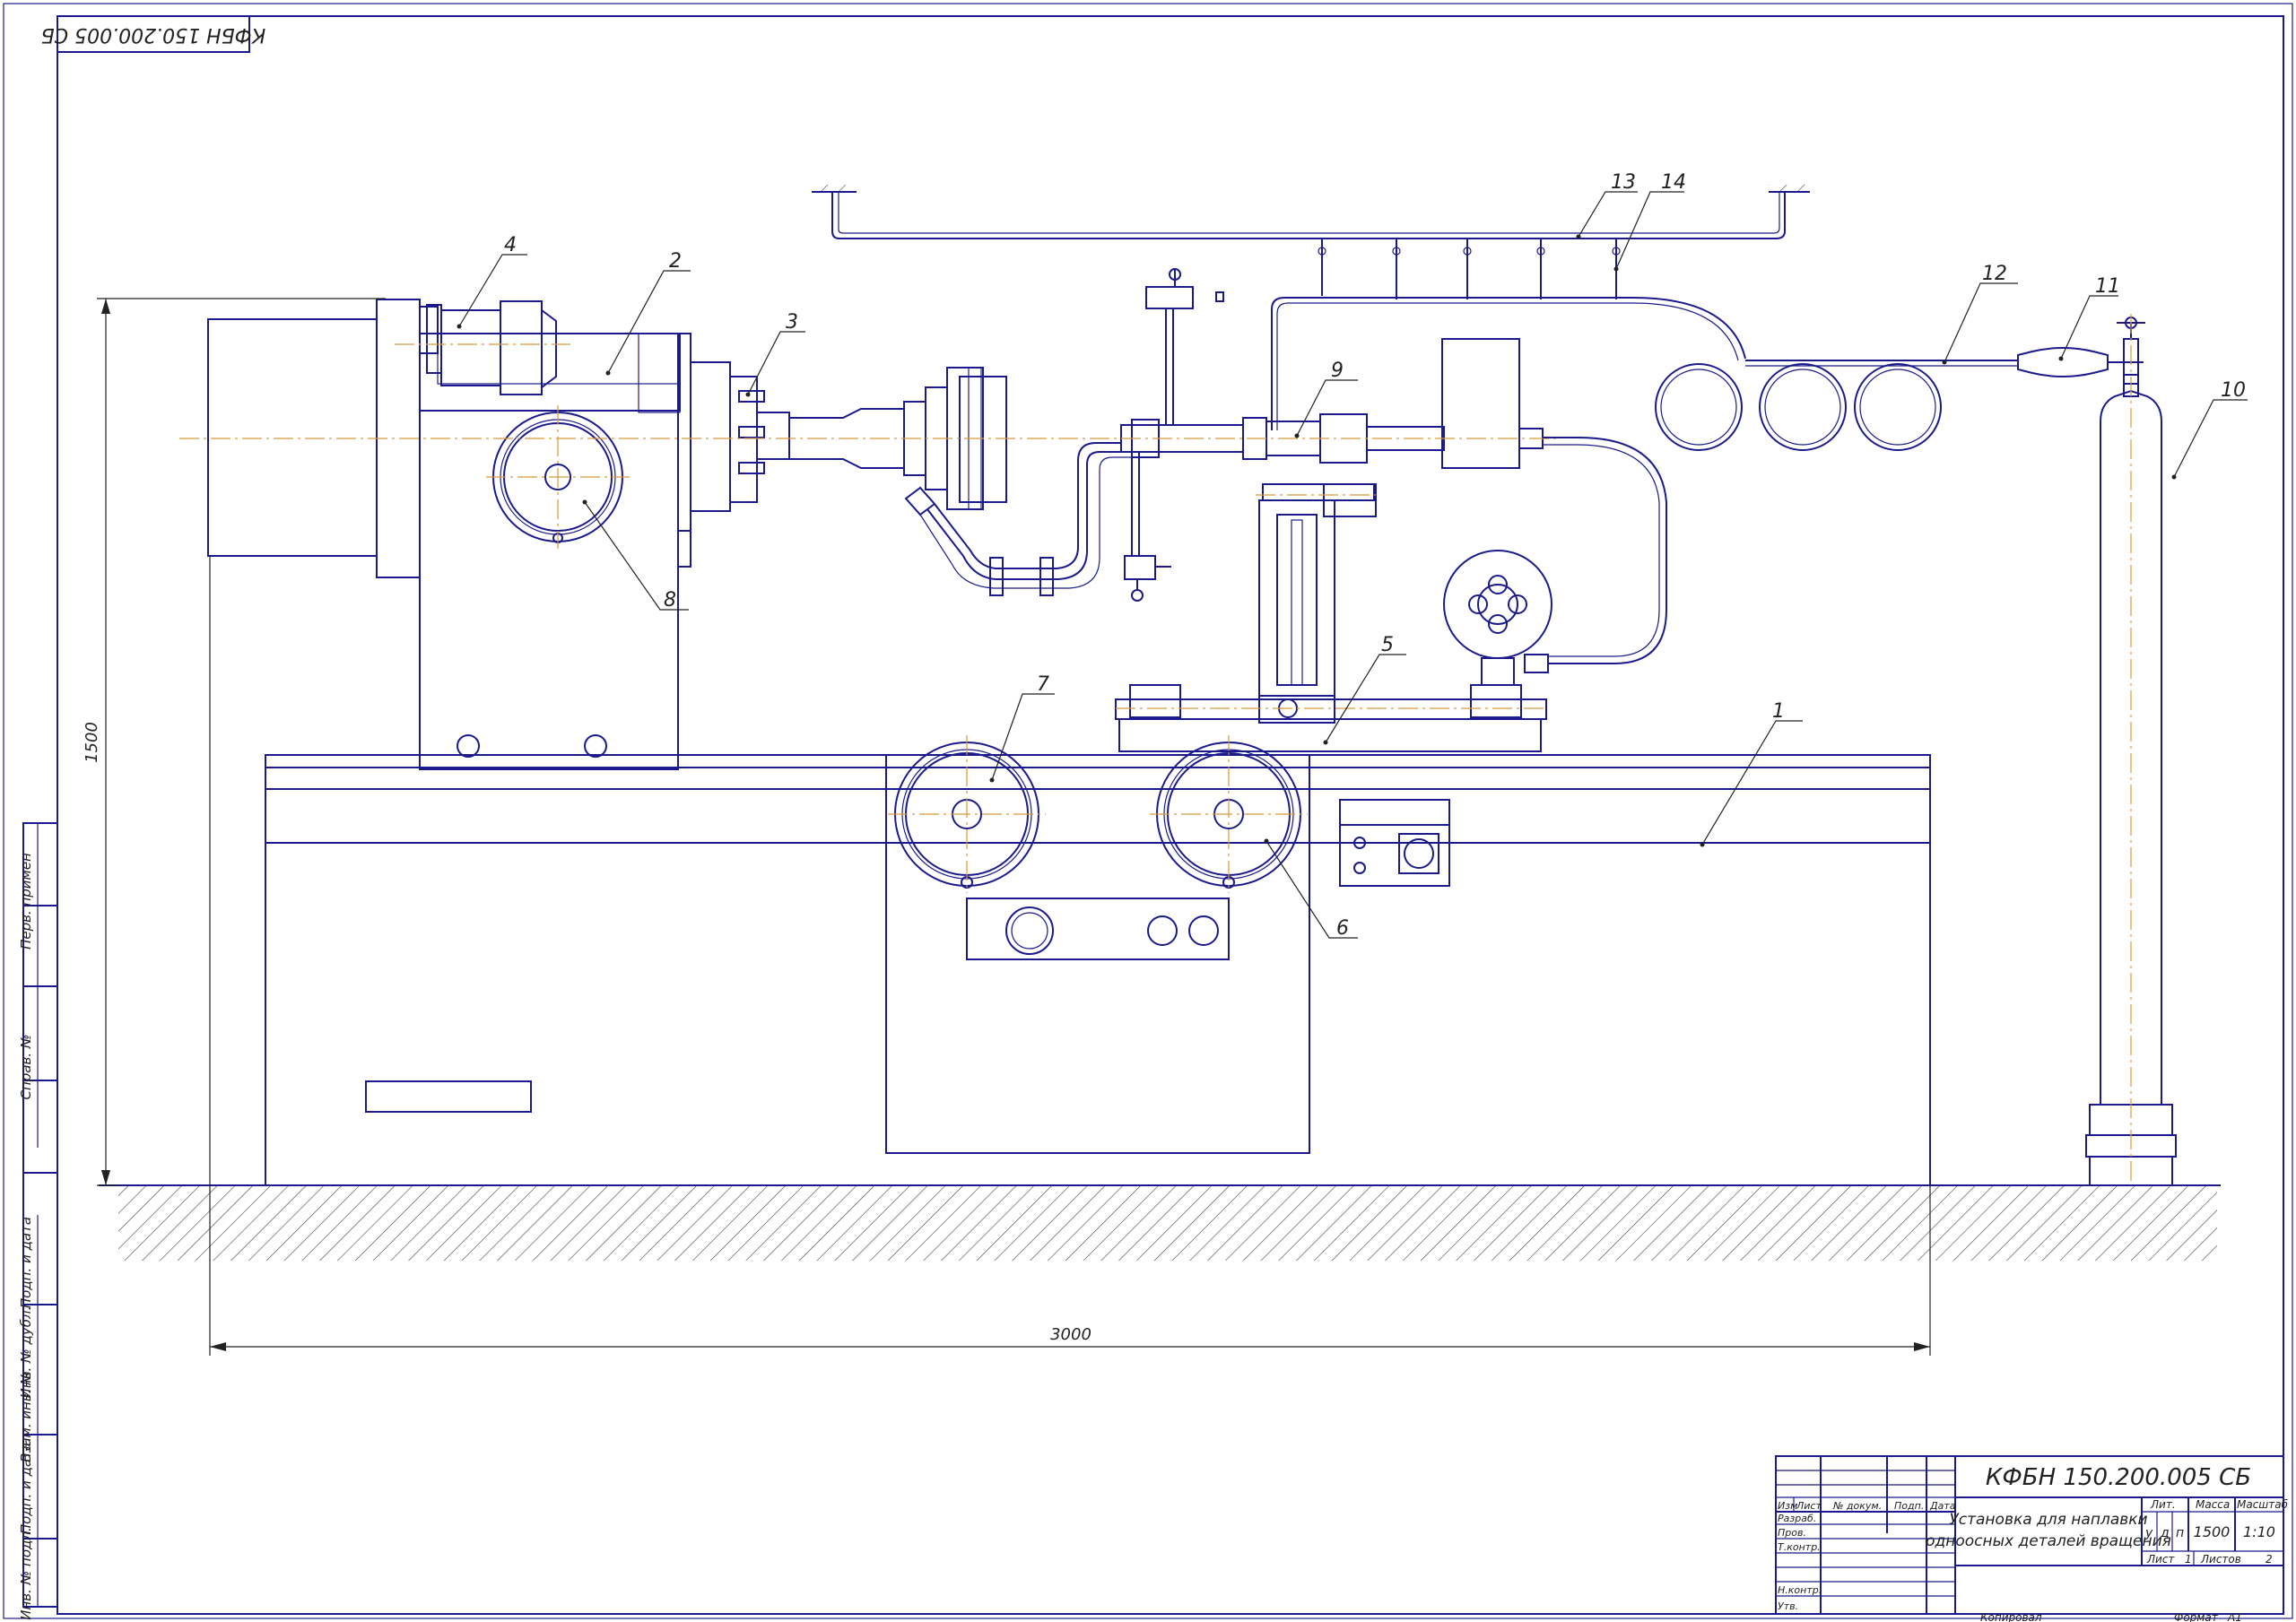 Image resolution: width=2296 pixels, height=1622 pixels. Describe the element at coordinates (92, 742) in the screenshot. I see `dim-height-text: 1500` at that location.